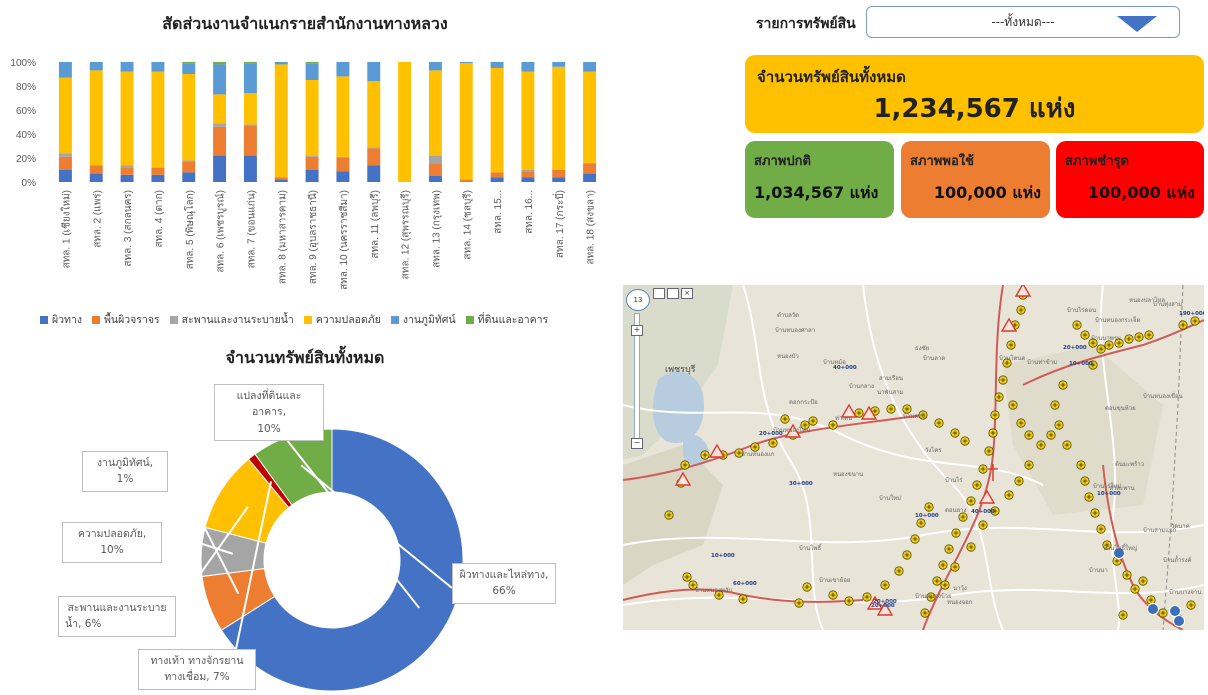 Image resolution: width=1208 pixels, height=695 pixels. Describe the element at coordinates (792, 430) in the screenshot. I see `map-place-label: บ้านหนองโคน` at that location.